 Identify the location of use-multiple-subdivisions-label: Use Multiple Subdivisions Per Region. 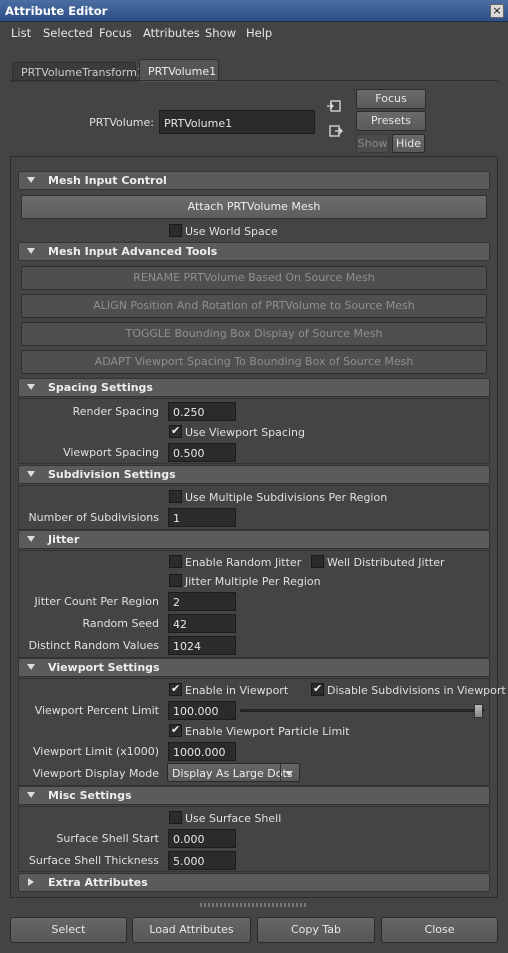
(286, 497).